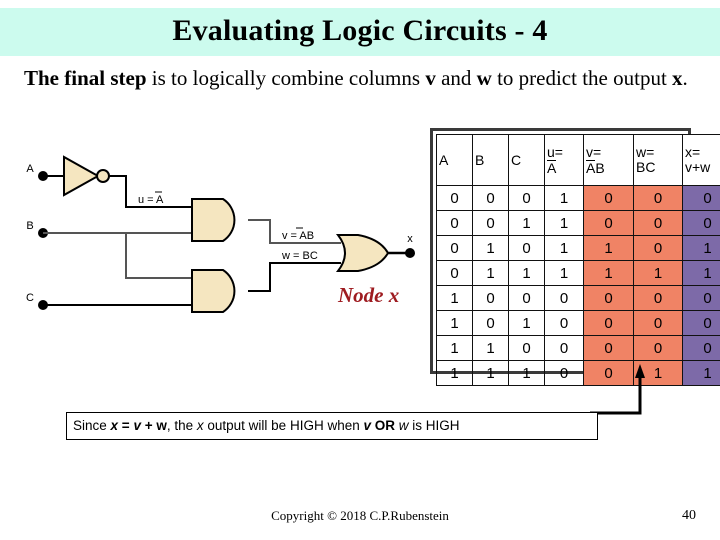  I want to click on truth-table-cell-r2-c0: 0, so click(454, 248).